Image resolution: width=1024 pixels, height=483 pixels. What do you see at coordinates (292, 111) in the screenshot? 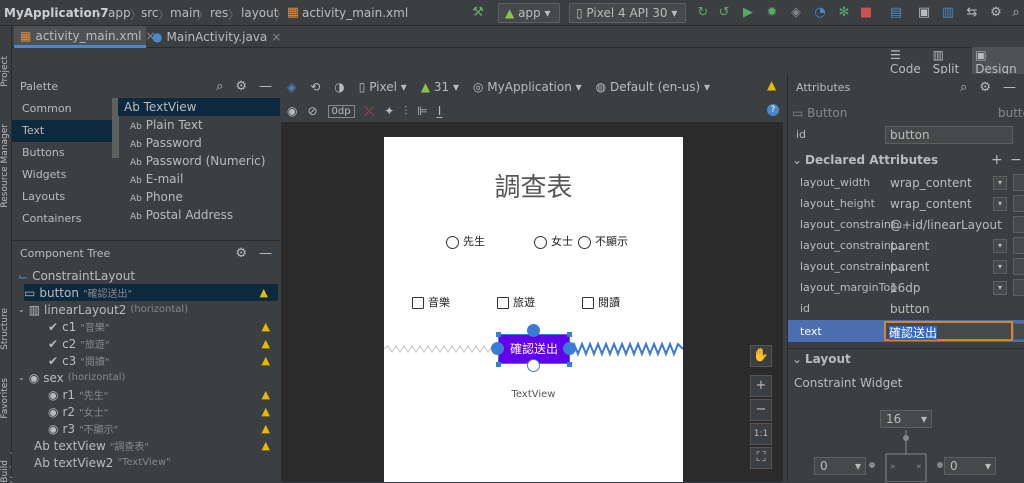
I see `eye-icon: ◉` at bounding box center [292, 111].